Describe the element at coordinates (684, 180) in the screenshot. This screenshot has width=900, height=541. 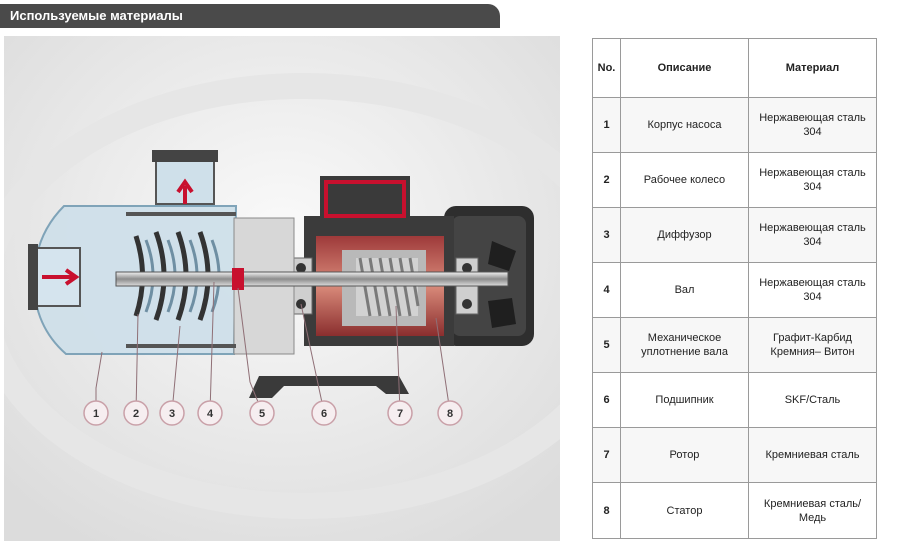
I see `row-description: Рабочее колесо` at that location.